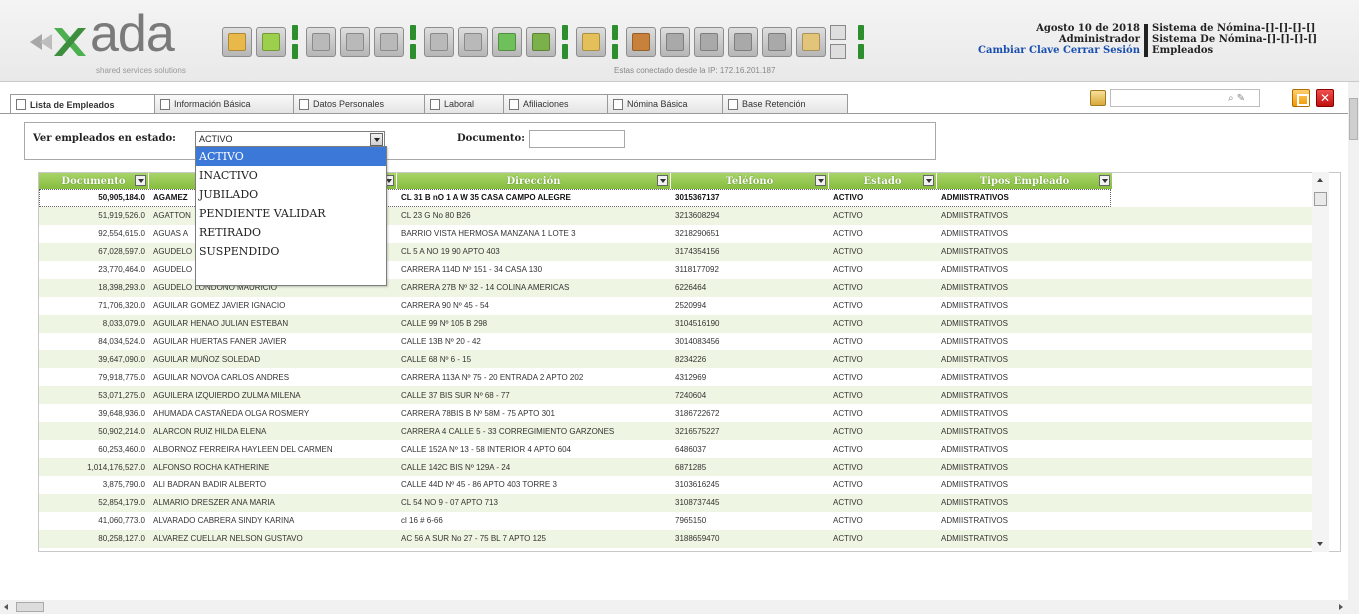 This screenshot has width=1359, height=614. What do you see at coordinates (840, 42) in the screenshot?
I see `toolbar-mini-buttons` at bounding box center [840, 42].